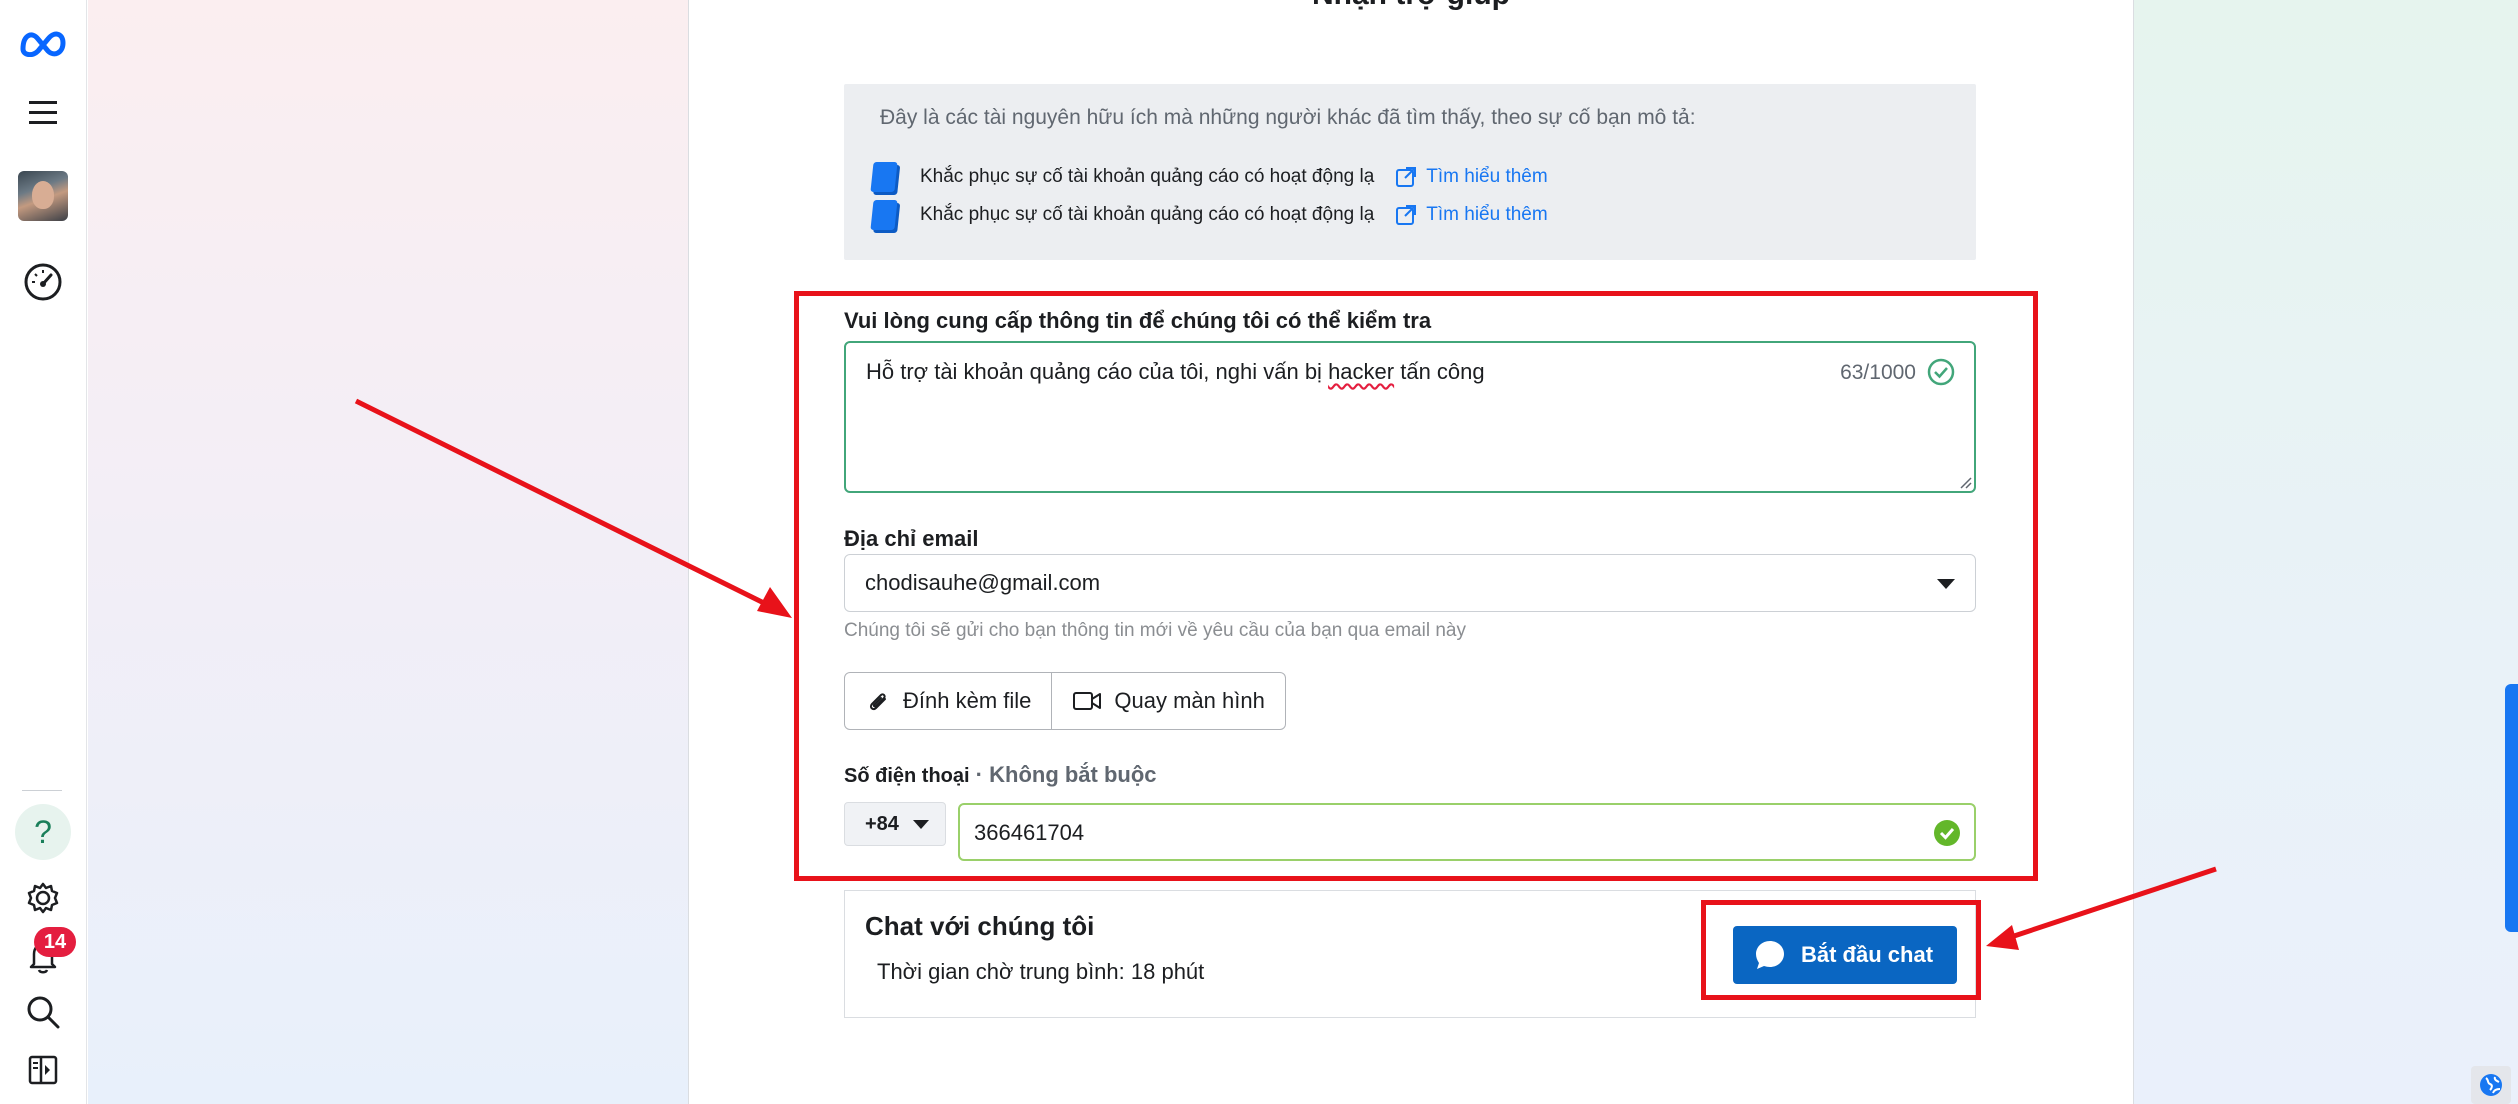 This screenshot has height=1104, width=2518. What do you see at coordinates (2002, 937) in the screenshot?
I see `annotation-arrowhead-right` at bounding box center [2002, 937].